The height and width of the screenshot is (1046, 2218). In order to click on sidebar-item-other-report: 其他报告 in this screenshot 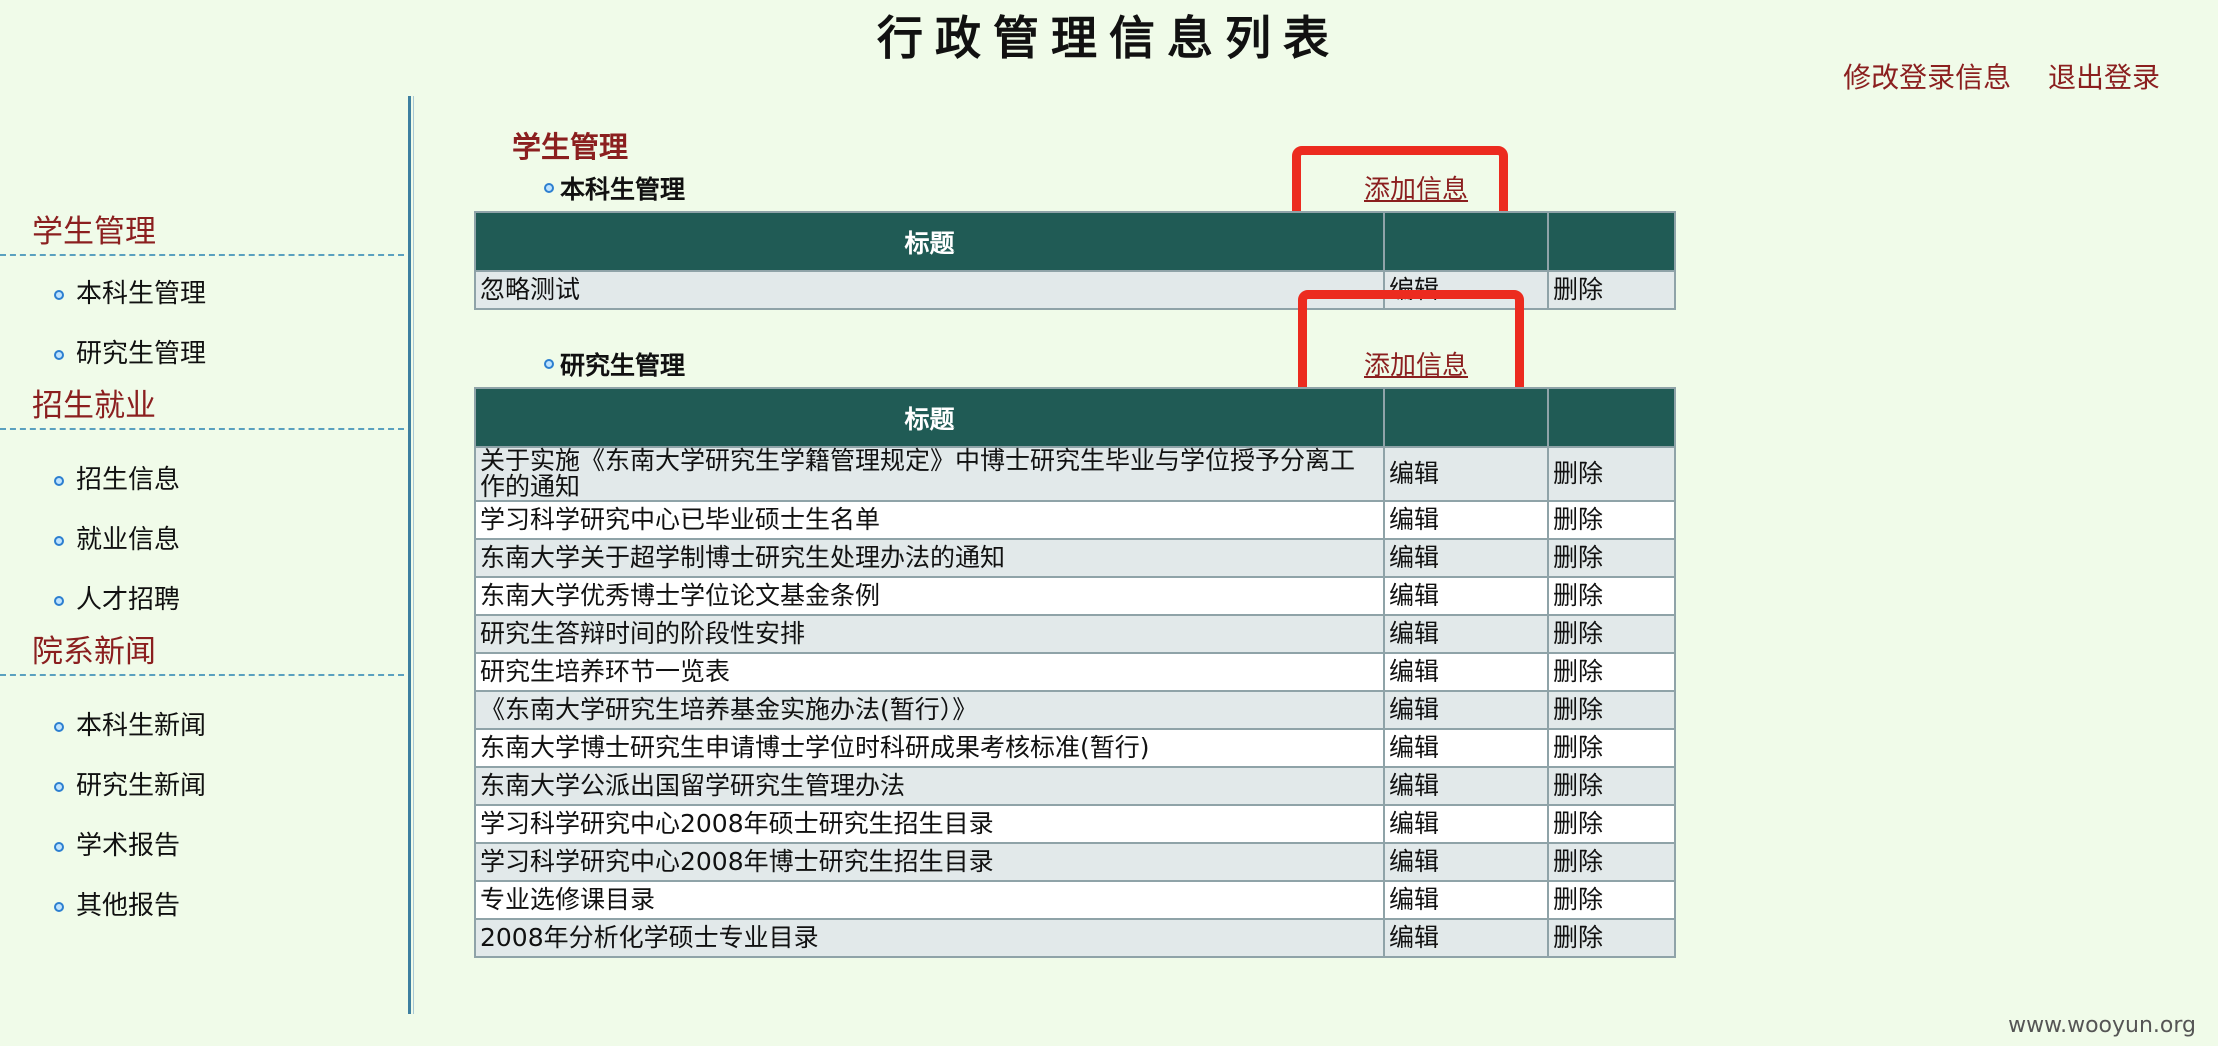, I will do `click(202, 906)`.